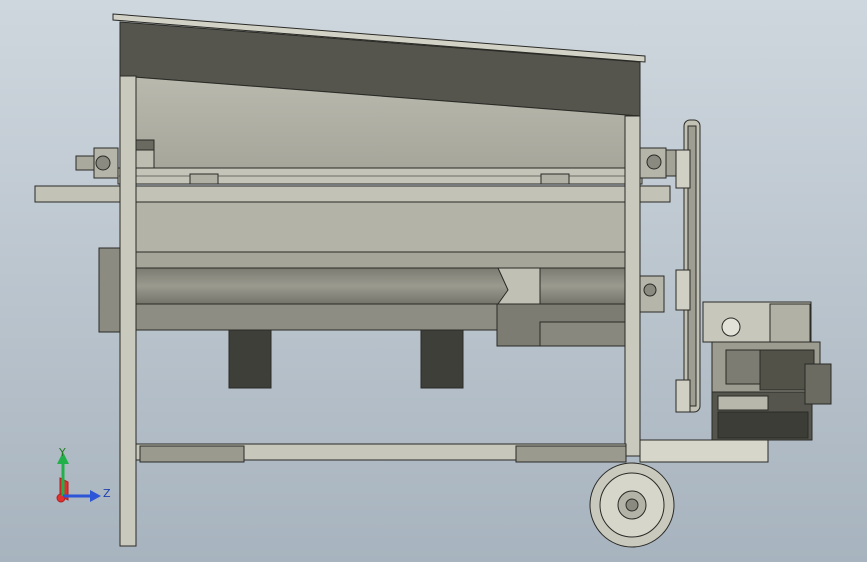  Describe the element at coordinates (376, 286) in the screenshot. I see `screen-drum` at that location.